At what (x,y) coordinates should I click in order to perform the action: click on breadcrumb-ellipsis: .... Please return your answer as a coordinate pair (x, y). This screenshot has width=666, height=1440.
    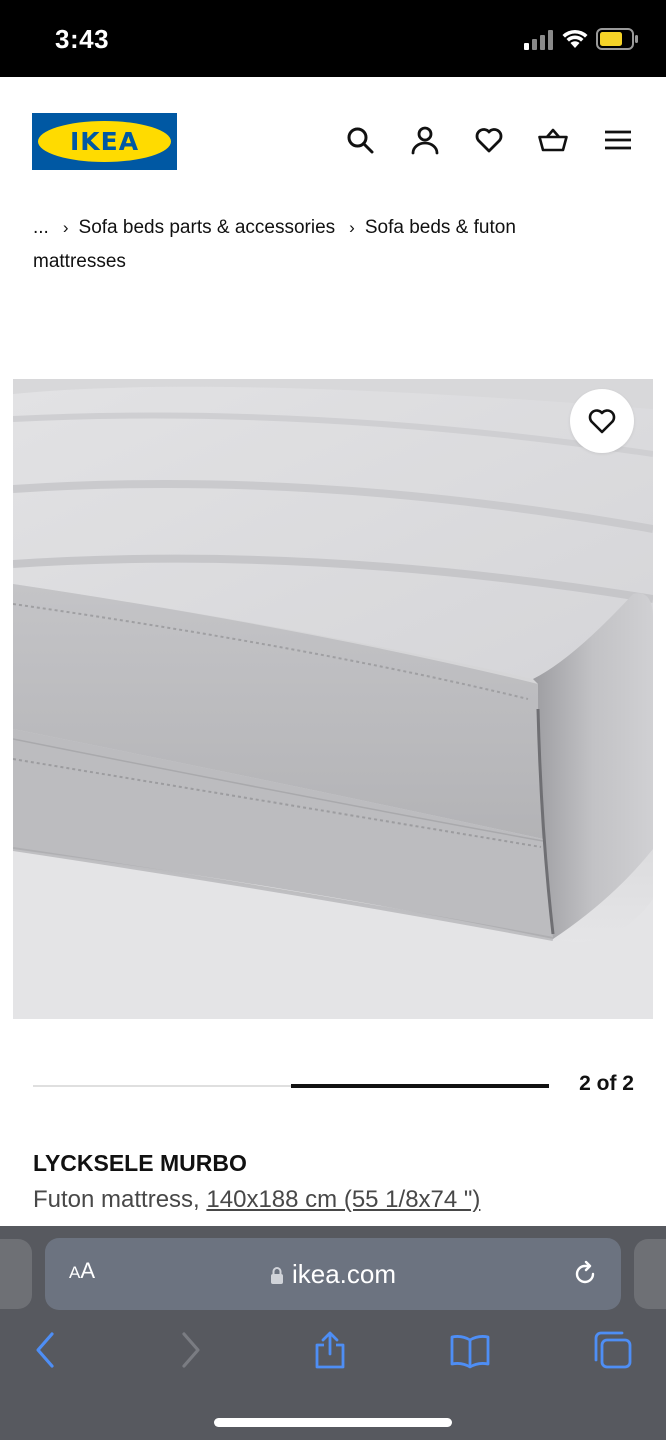
    Looking at the image, I should click on (41, 227).